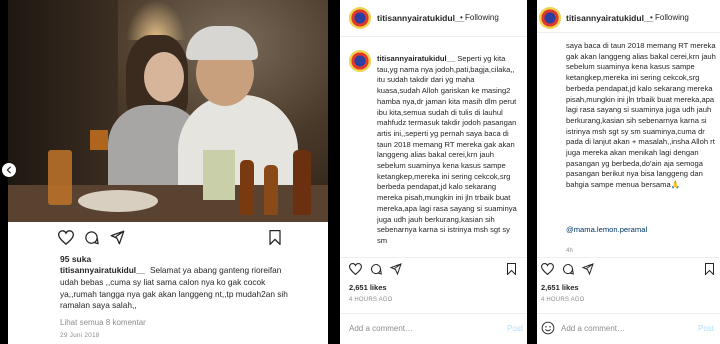  I want to click on view-all-comments: Lihat semua 8 komentar, so click(103, 322).